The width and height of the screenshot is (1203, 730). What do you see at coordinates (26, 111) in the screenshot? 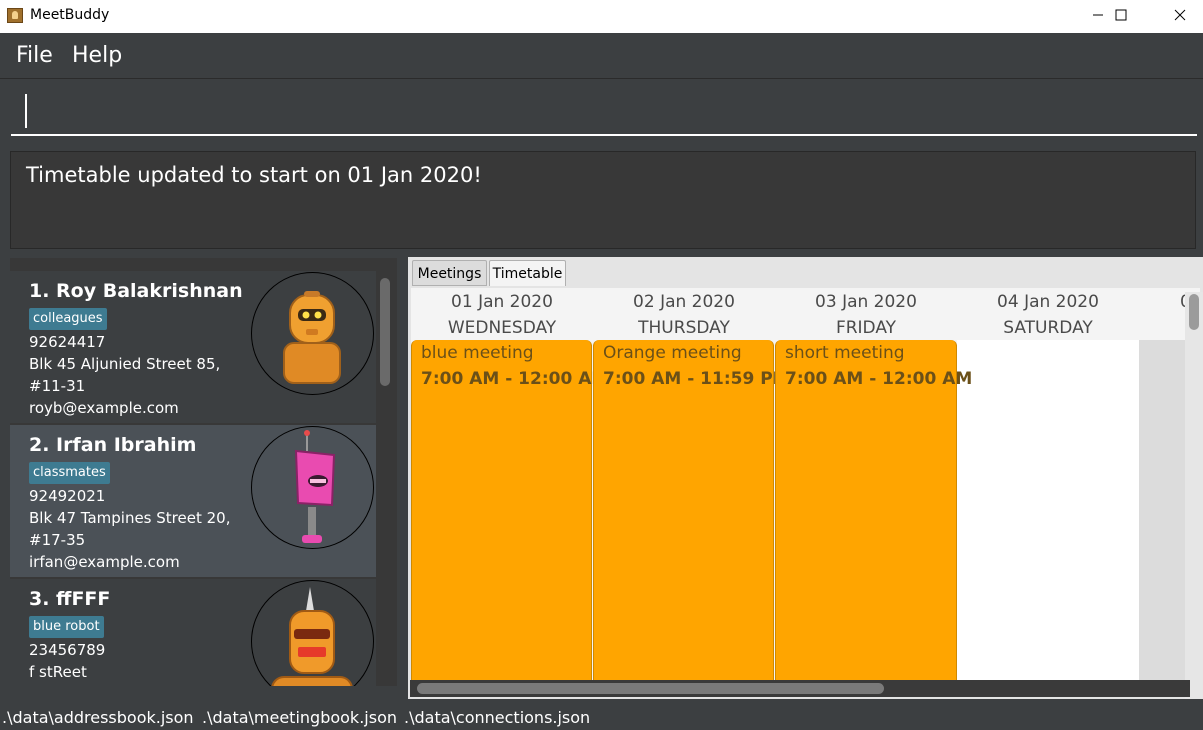
I see `text-caret` at bounding box center [26, 111].